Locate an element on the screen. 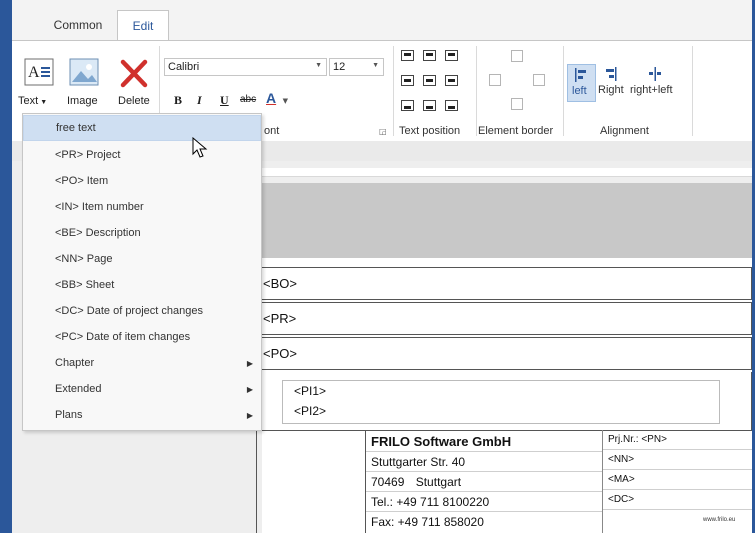 The height and width of the screenshot is (534, 755). footer-divider is located at coordinates (256, 481).